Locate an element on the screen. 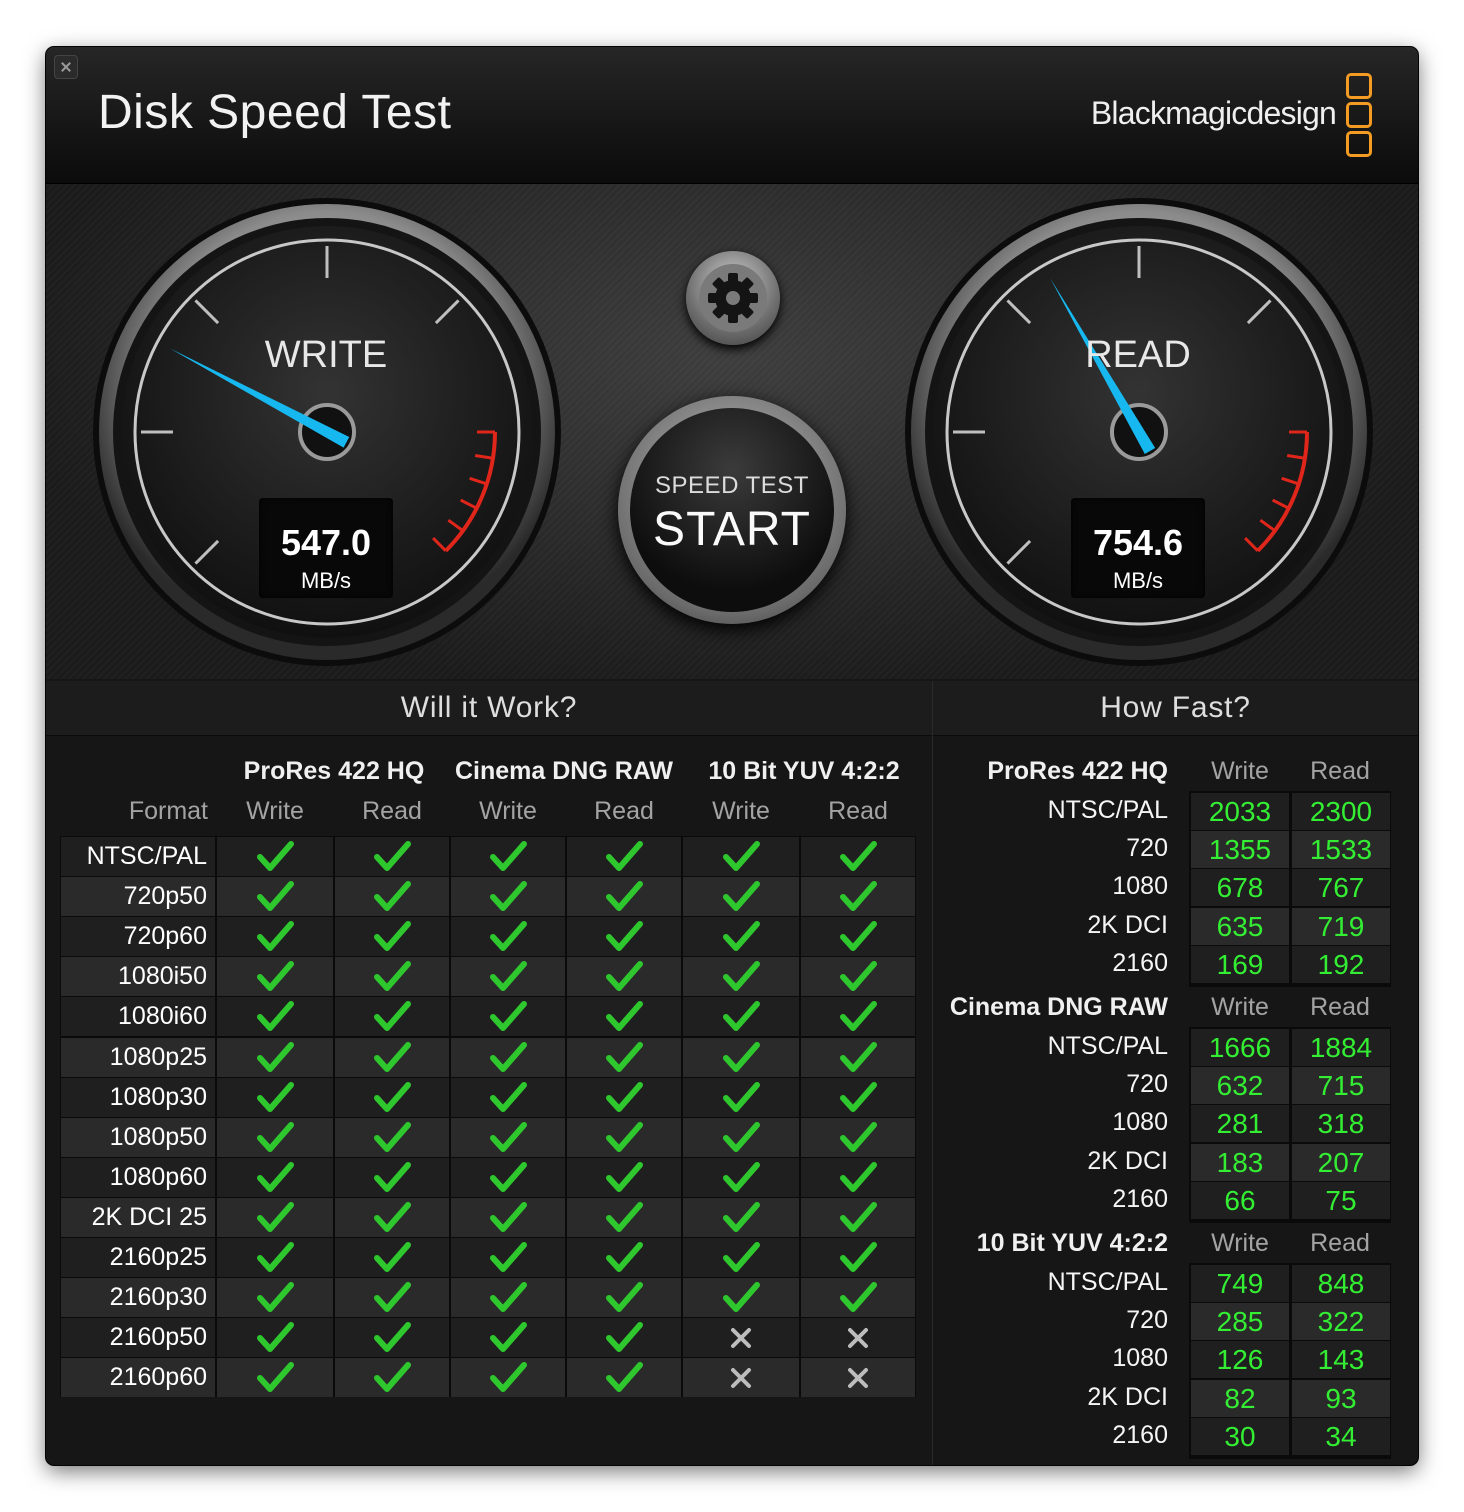 Image resolution: width=1464 pixels, height=1512 pixels. table-row: 1080p25 is located at coordinates (488, 1057).